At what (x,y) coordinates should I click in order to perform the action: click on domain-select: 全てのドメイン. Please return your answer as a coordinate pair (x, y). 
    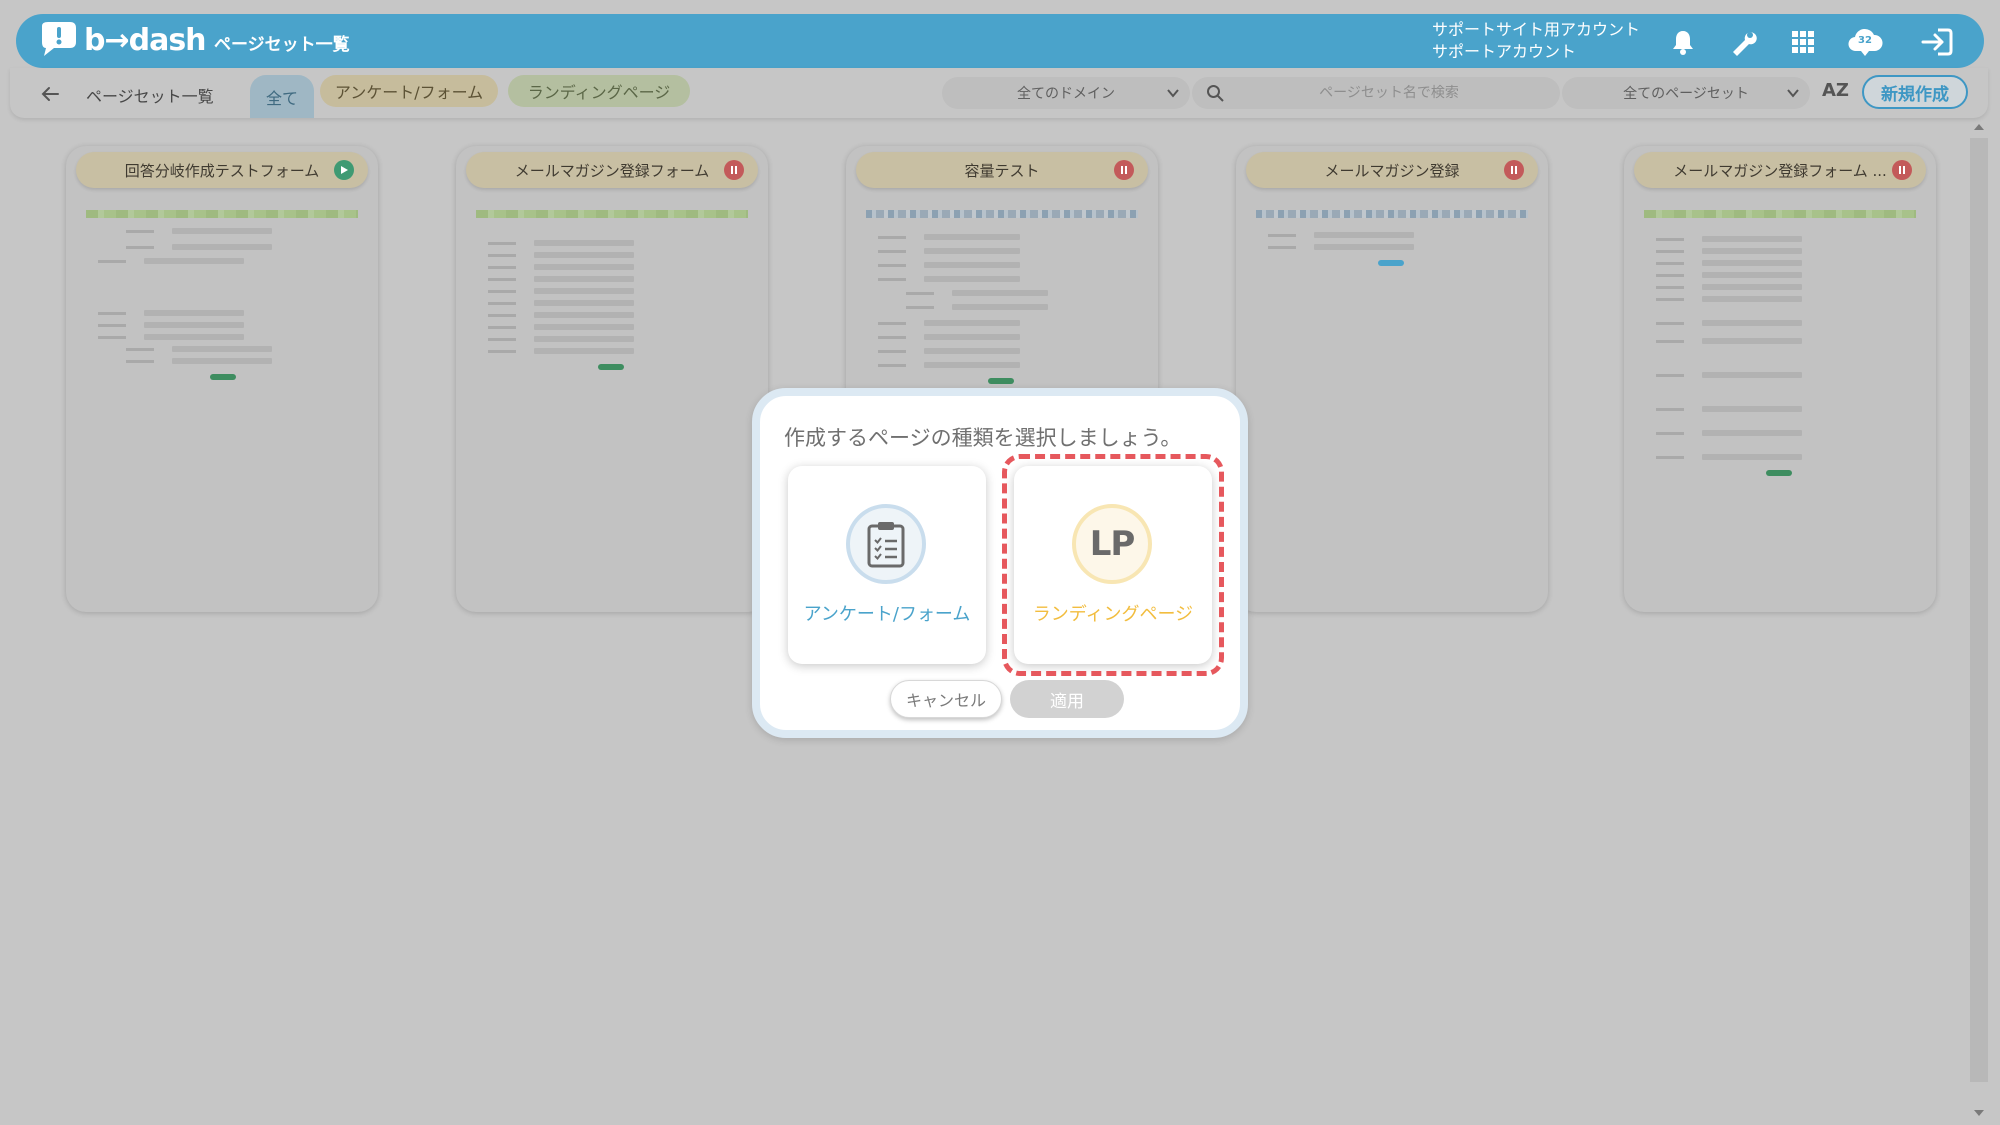
    Looking at the image, I should click on (1066, 93).